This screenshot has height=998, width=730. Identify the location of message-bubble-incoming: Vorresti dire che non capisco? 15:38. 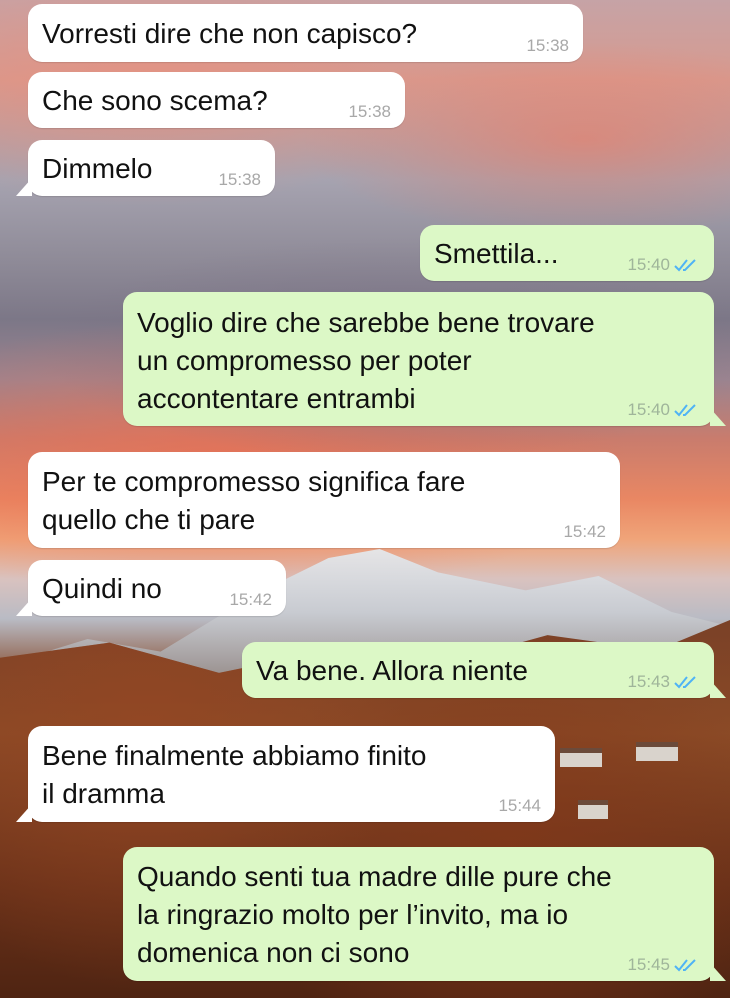
(305, 33).